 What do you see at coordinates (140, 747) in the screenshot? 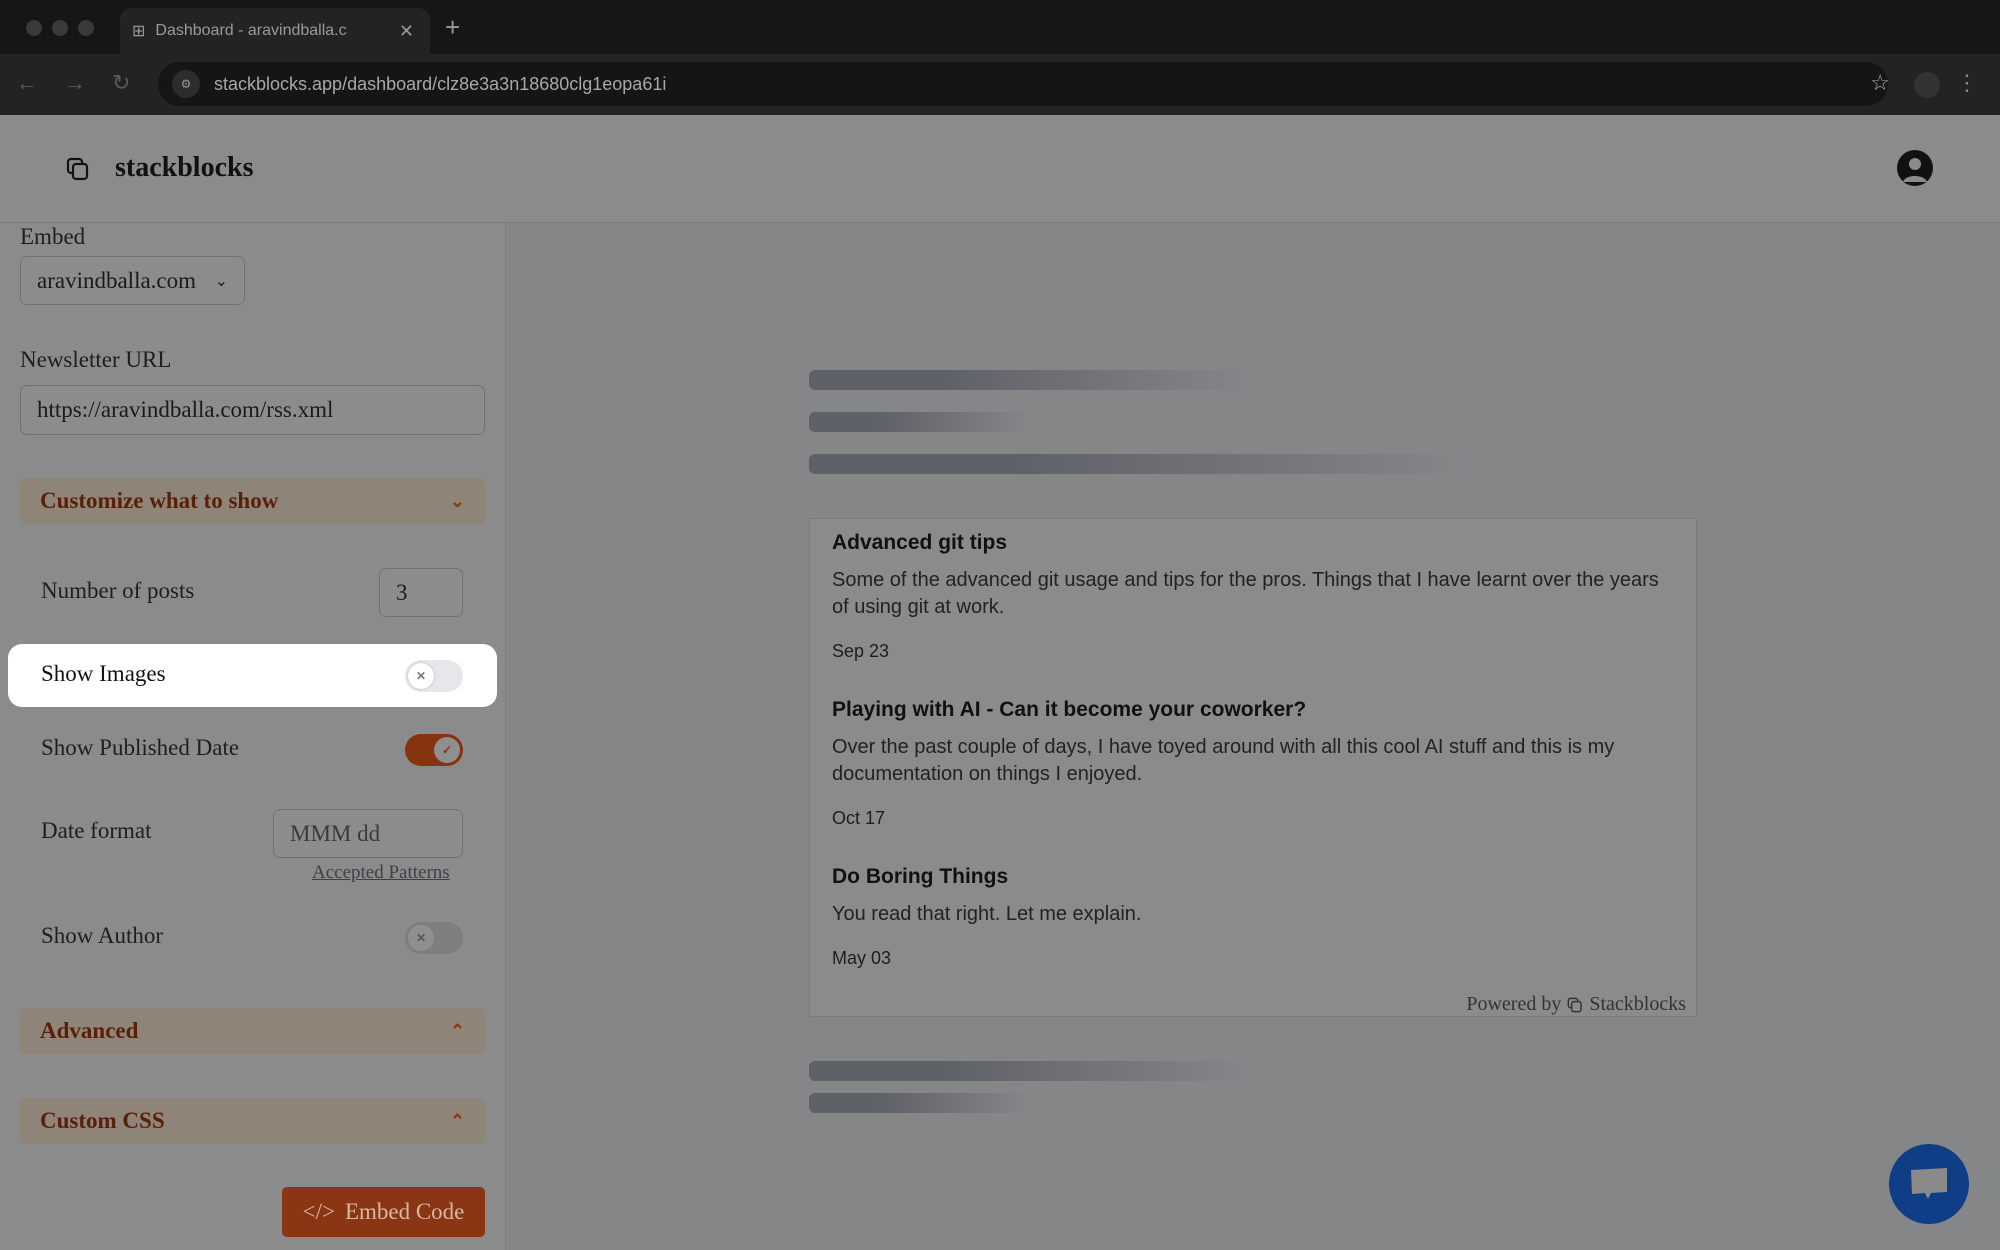
I see `show-published-date-label: Show Published Date` at bounding box center [140, 747].